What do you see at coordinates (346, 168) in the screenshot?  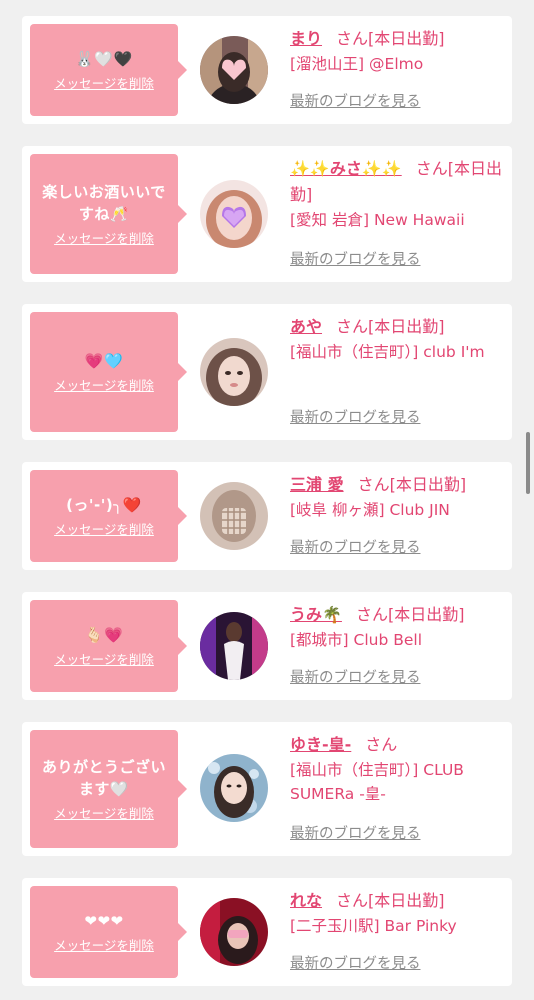 I see `cast-name-link: ✨✨みさ✨✨` at bounding box center [346, 168].